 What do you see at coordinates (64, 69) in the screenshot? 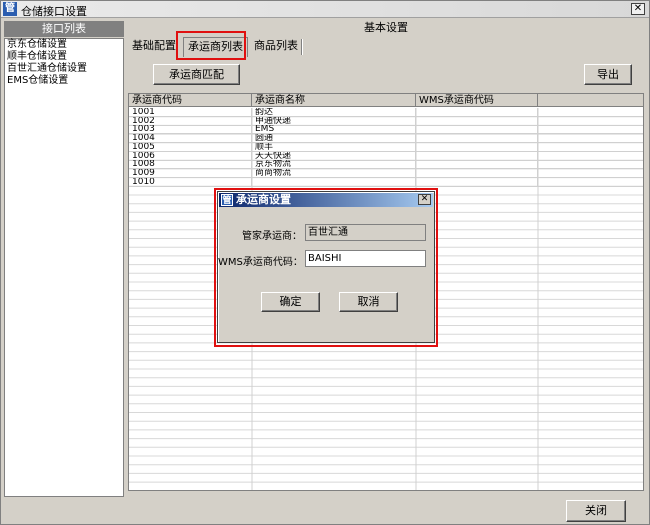
I see `interface-item-bestex: 百世汇通仓储设置` at bounding box center [64, 69].